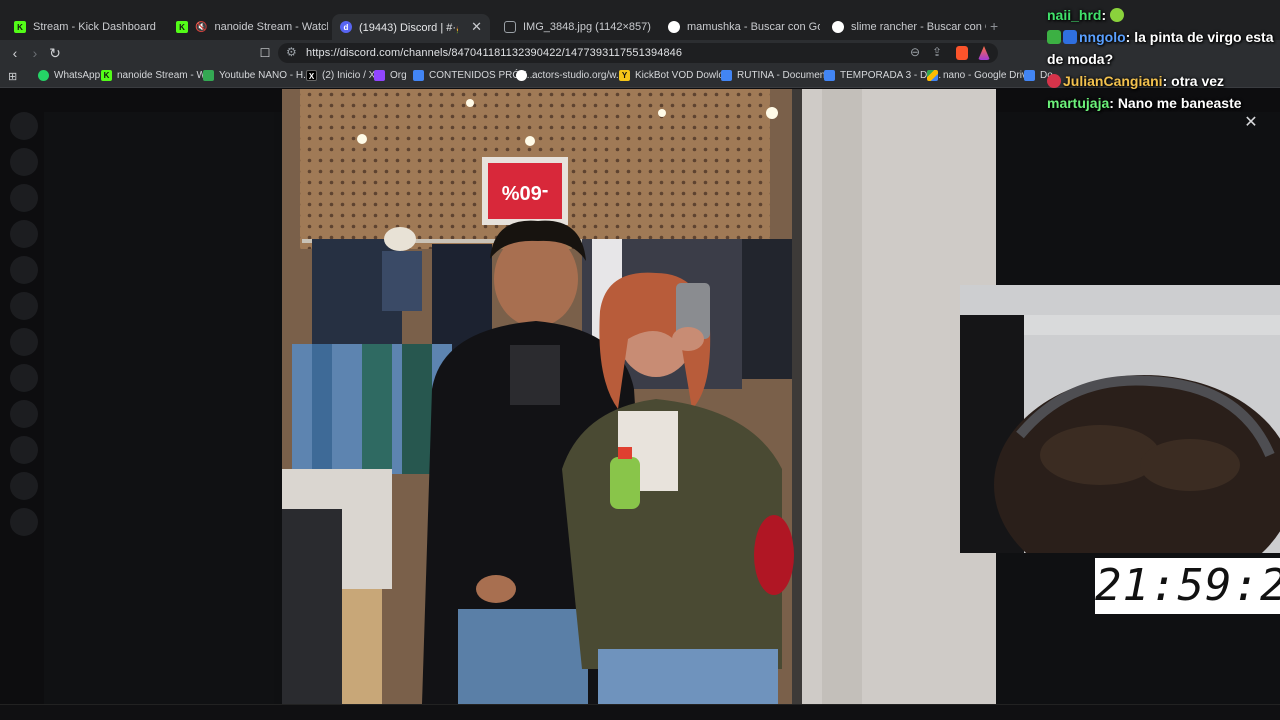 The height and width of the screenshot is (720, 1280). What do you see at coordinates (271, 27) in the screenshot?
I see `tab-title: nanoide Stream - Watch Live on` at bounding box center [271, 27].